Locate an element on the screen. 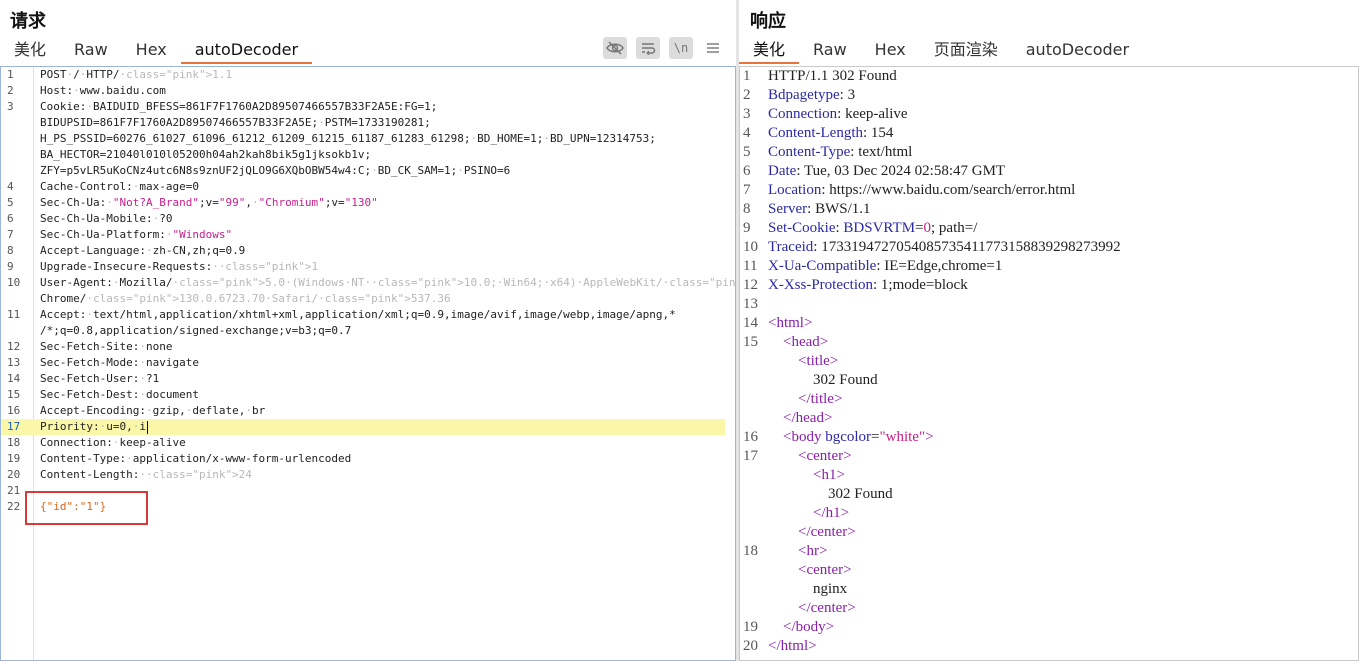 The image size is (1359, 661). line-text: Sec-Fetch-Site:·none is located at coordinates (106, 346).